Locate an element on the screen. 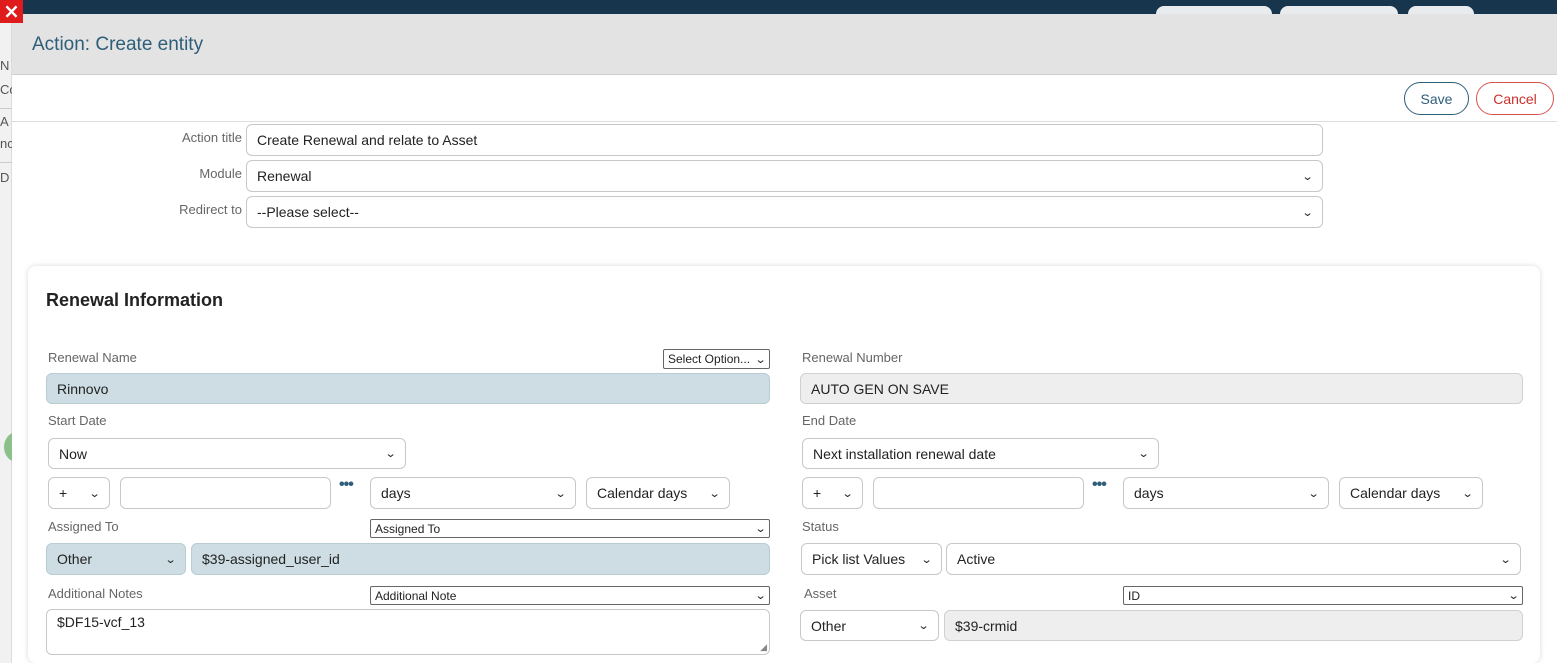 The width and height of the screenshot is (1557, 663). module-label: Module is located at coordinates (220, 173).